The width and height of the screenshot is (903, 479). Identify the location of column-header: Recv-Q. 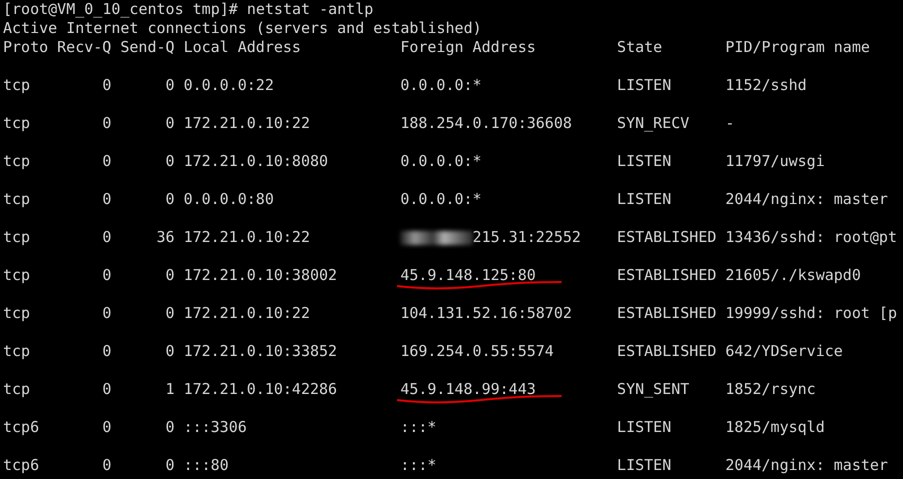
(84, 47).